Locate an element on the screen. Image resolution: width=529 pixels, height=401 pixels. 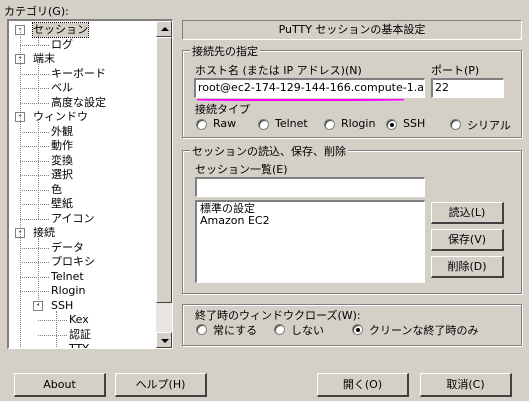
scroll-down-button is located at coordinates (164, 340).